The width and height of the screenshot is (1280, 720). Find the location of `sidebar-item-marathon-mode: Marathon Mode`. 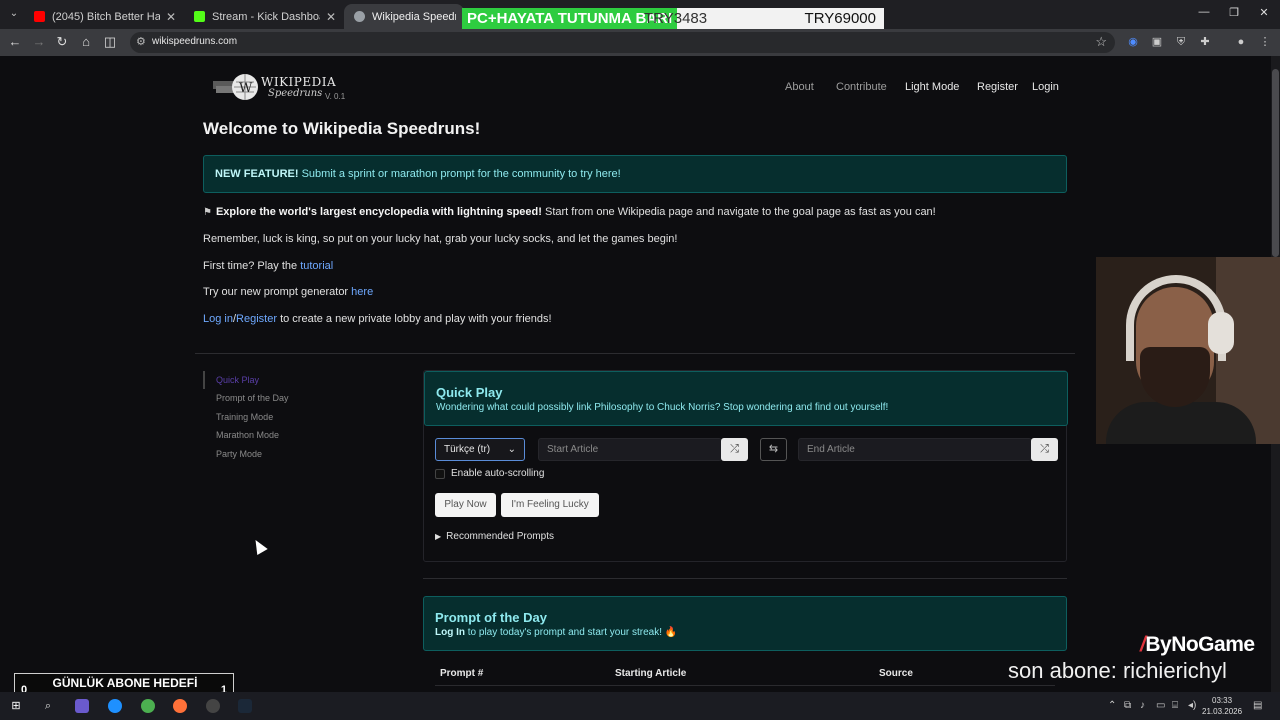

sidebar-item-marathon-mode: Marathon Mode is located at coordinates (247, 435).